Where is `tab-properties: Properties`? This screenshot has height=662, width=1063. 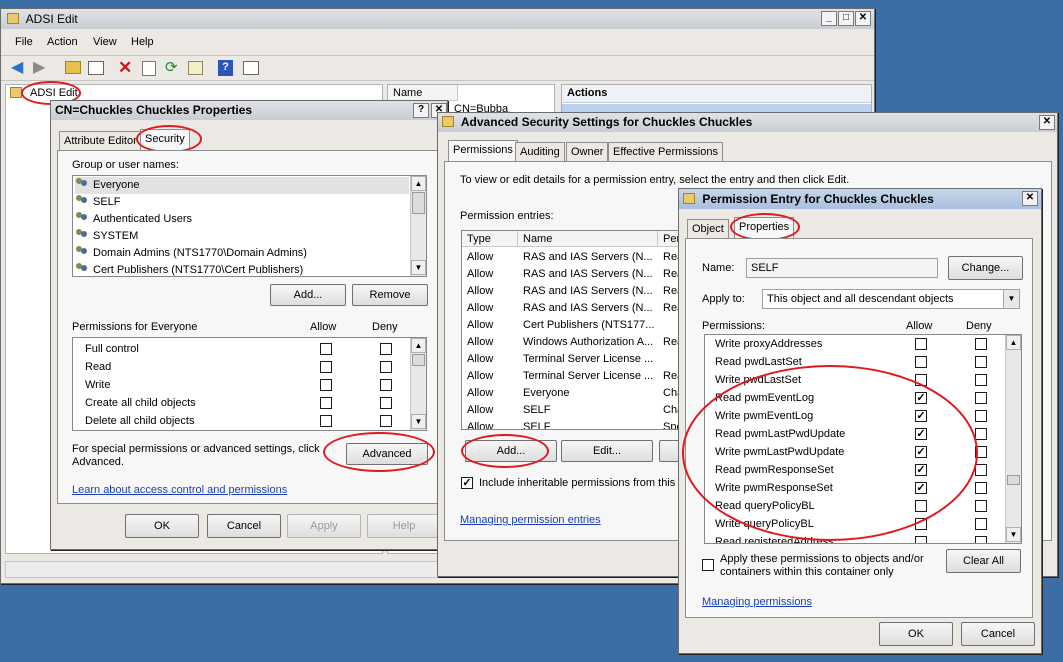
tab-properties: Properties is located at coordinates (764, 228).